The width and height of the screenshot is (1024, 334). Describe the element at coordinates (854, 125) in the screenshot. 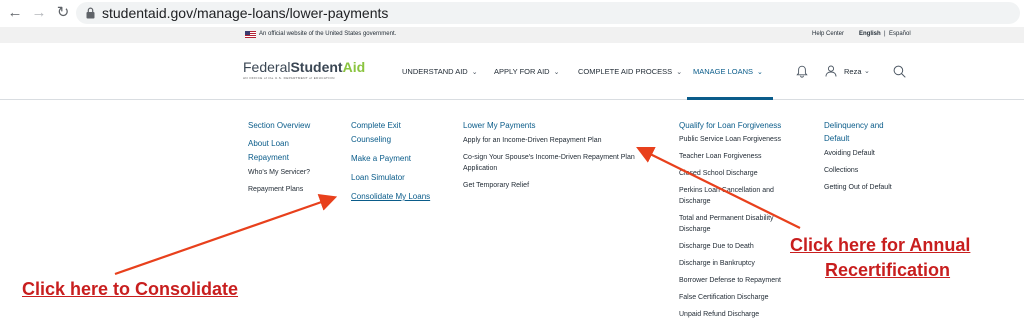

I see `menu-delinquency-default: Delinquency and` at that location.